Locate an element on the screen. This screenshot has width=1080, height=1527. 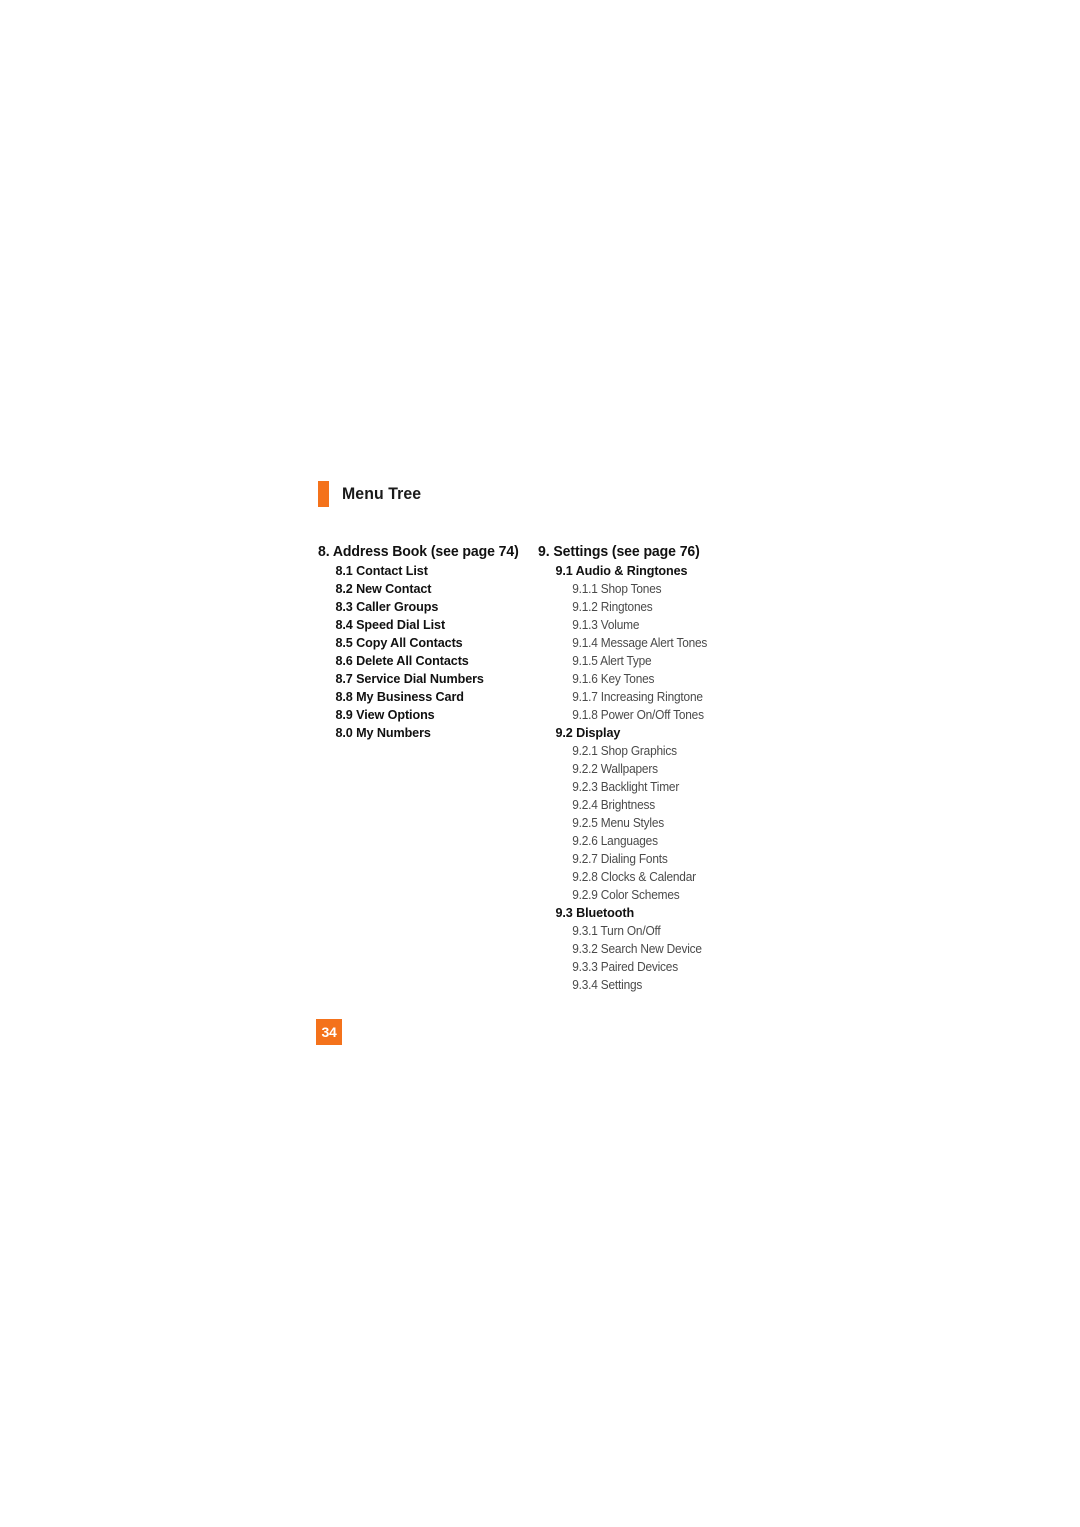
menu-tree-item: 9.1.3 Volume is located at coordinates (606, 625).